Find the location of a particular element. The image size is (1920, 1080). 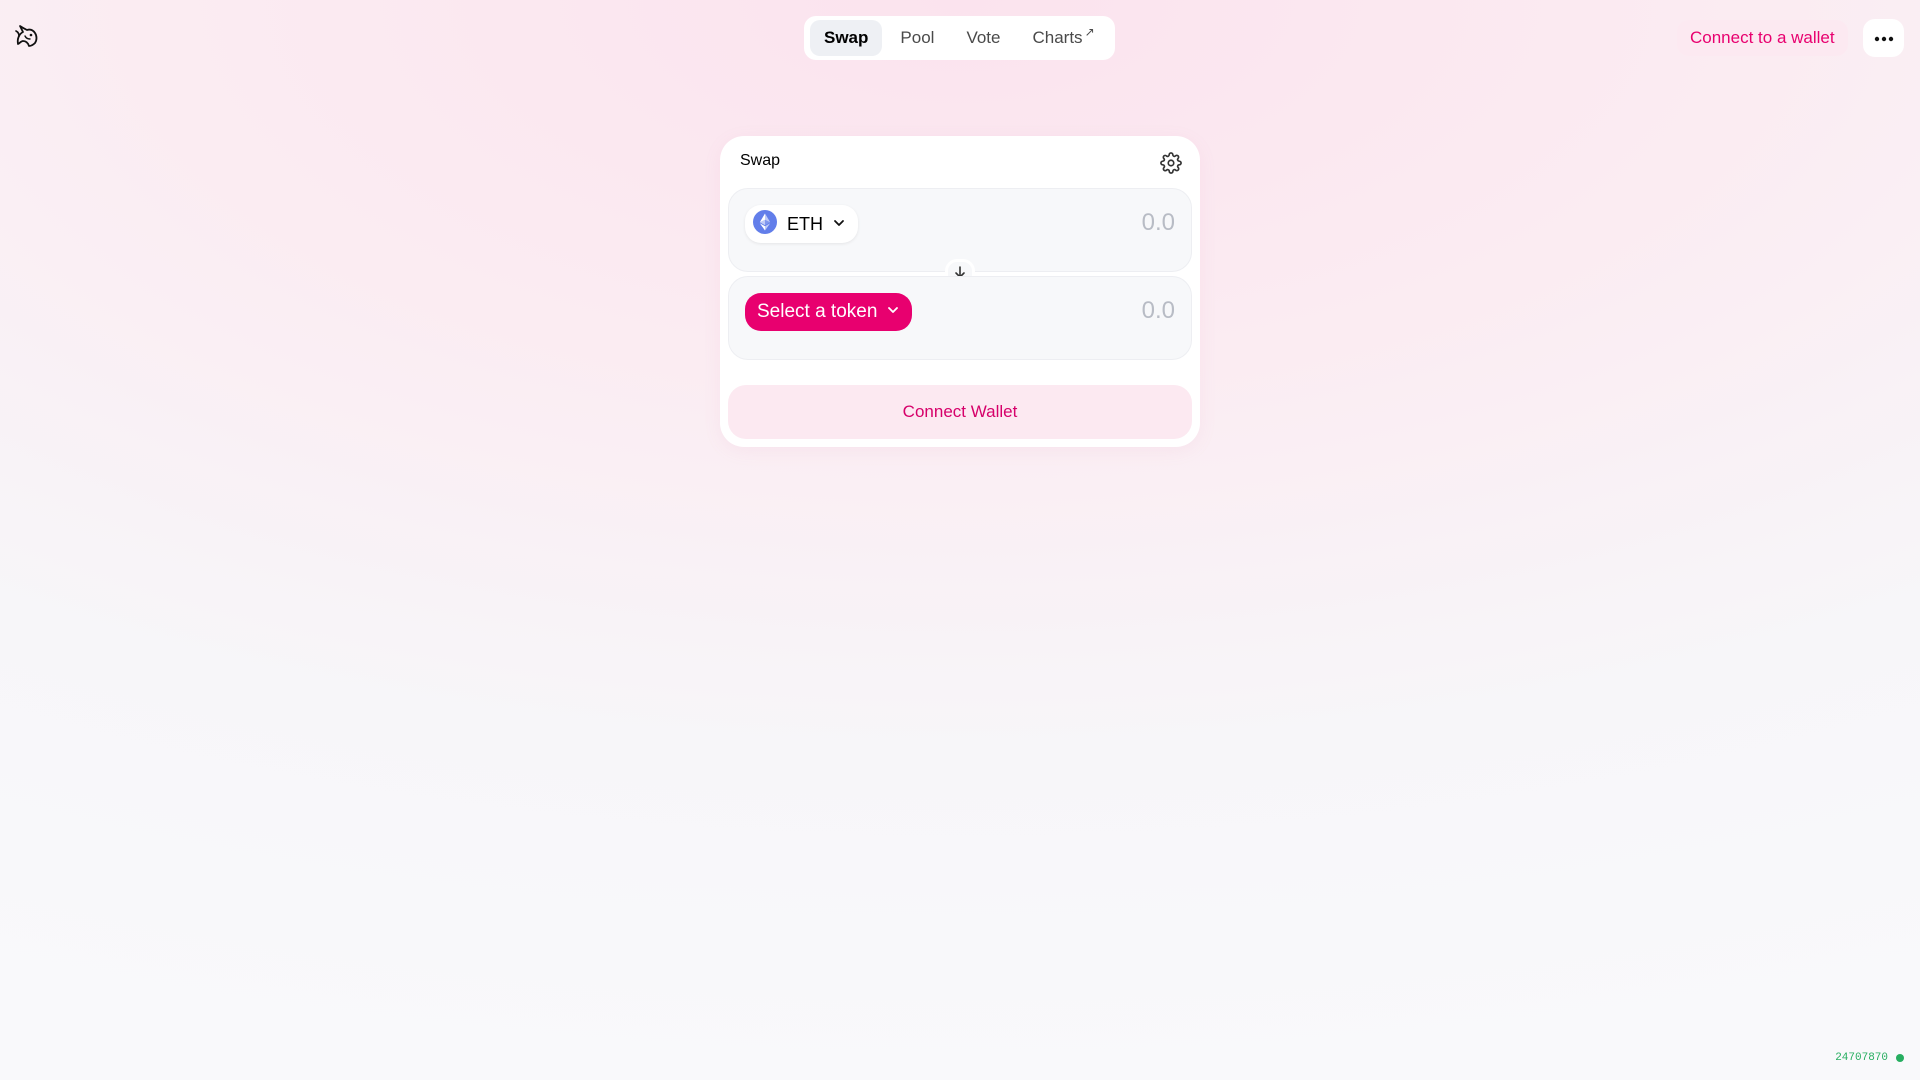

more-horizontal-icon is located at coordinates (1884, 38).